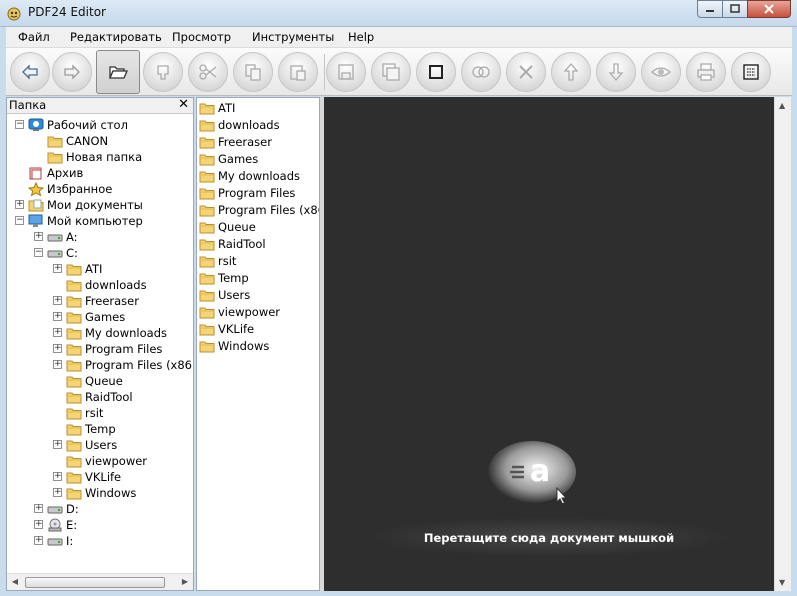  What do you see at coordinates (88, 381) in the screenshot?
I see `tree-node: Queue` at bounding box center [88, 381].